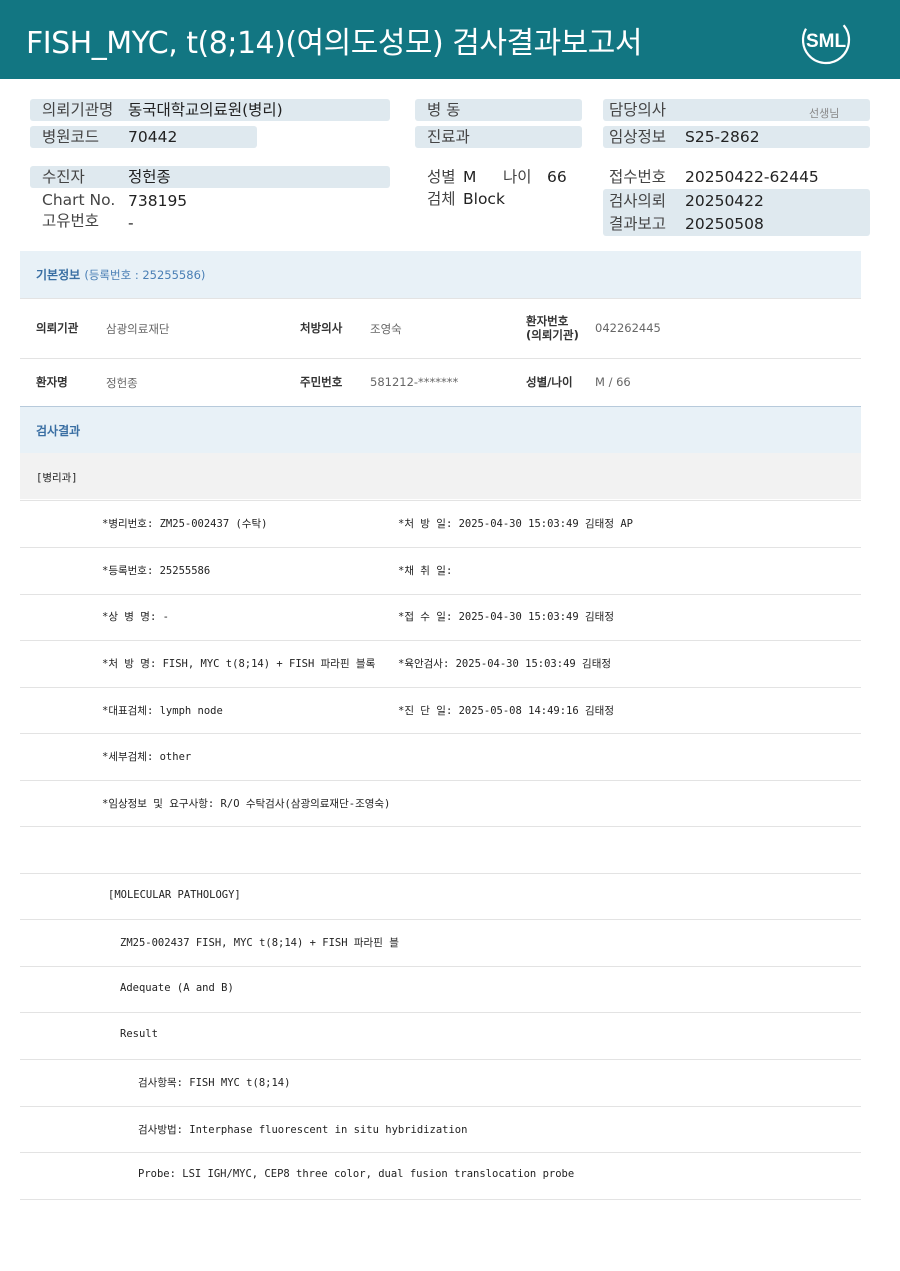 This screenshot has width=900, height=1271. What do you see at coordinates (724, 224) in the screenshot?
I see `report-value: 20250508` at bounding box center [724, 224].